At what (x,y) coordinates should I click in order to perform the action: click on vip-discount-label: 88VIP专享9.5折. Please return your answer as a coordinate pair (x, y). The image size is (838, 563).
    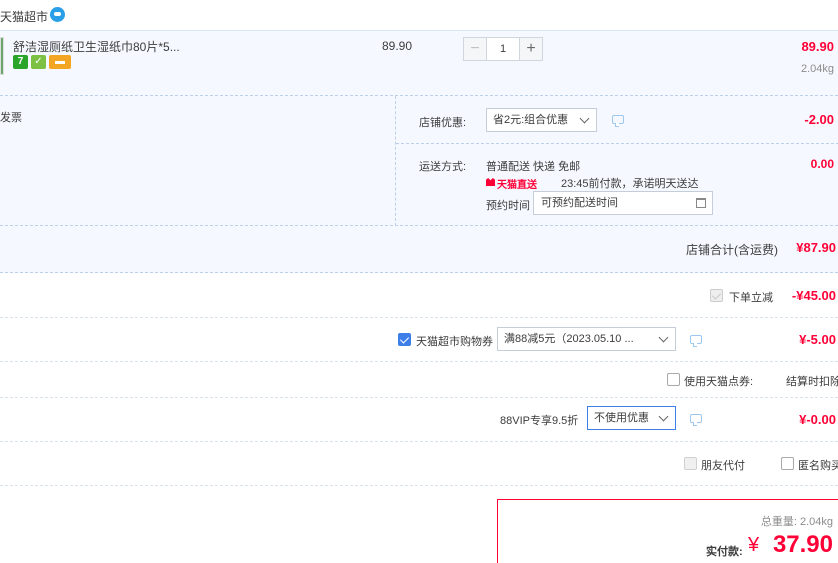
    Looking at the image, I should click on (539, 421).